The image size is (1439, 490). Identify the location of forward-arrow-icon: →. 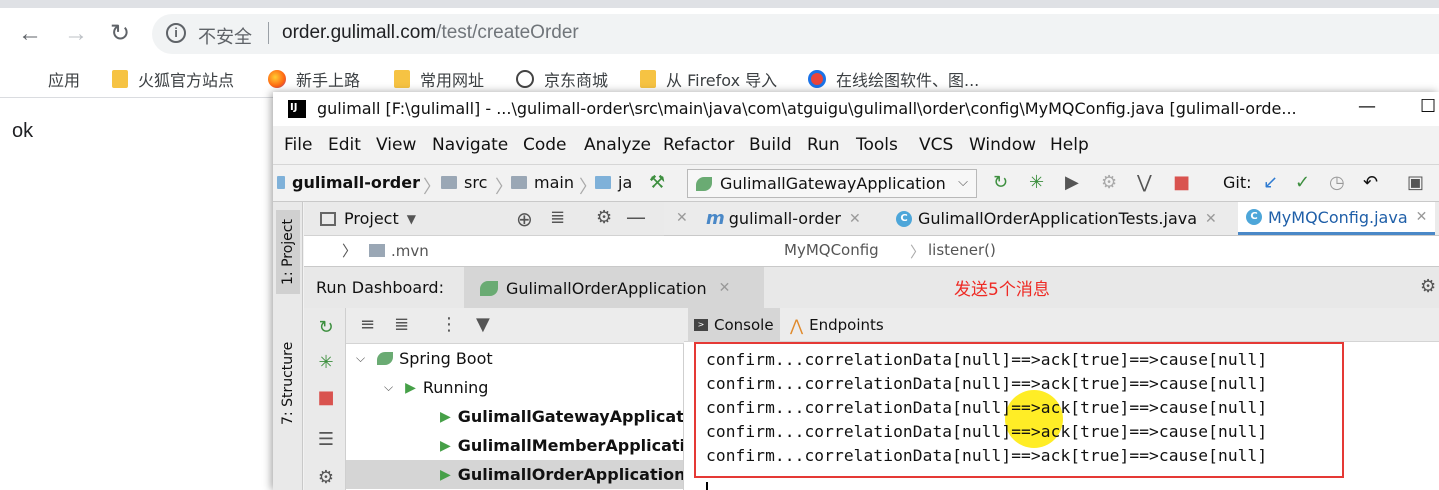
(76, 34).